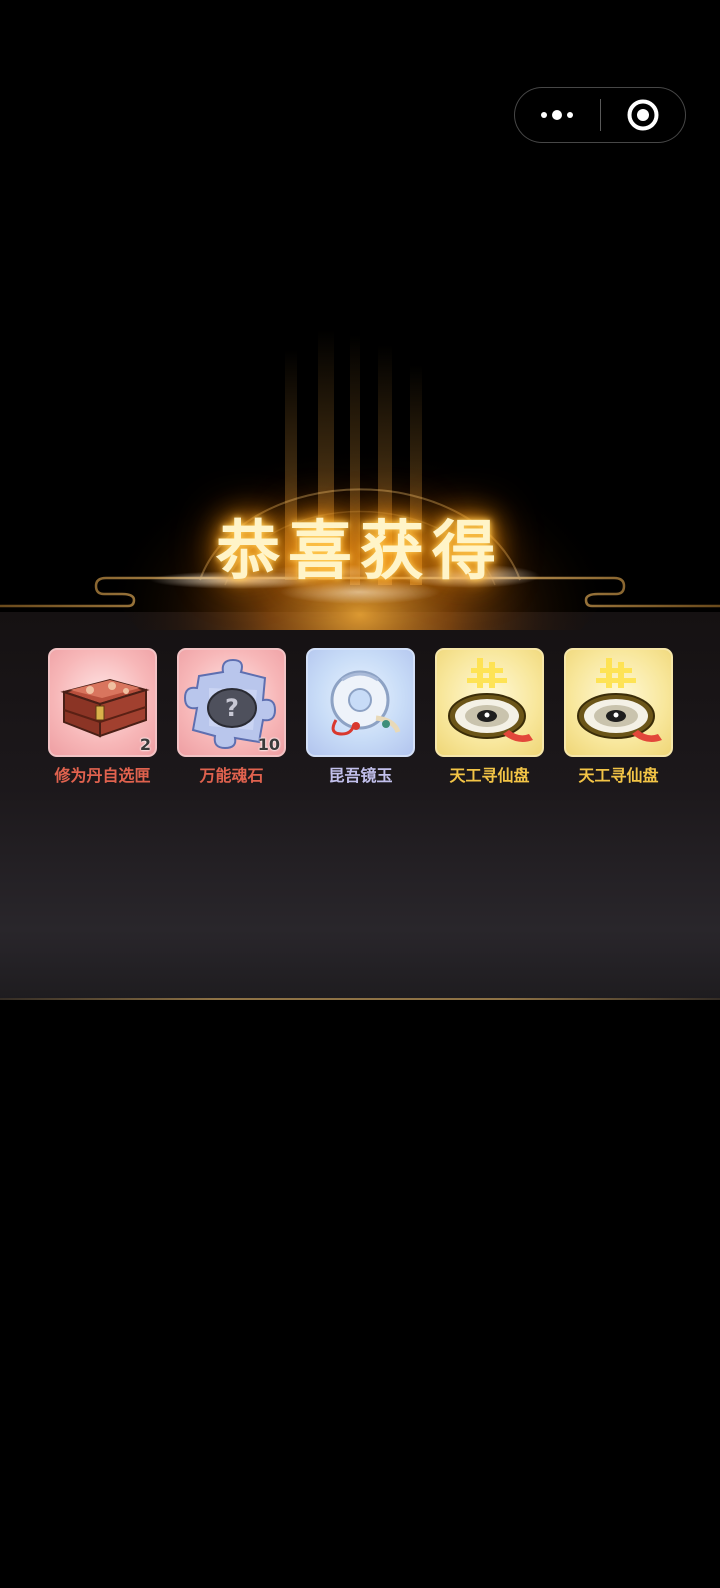  Describe the element at coordinates (231, 775) in the screenshot. I see `item-name: 万能魂石` at that location.